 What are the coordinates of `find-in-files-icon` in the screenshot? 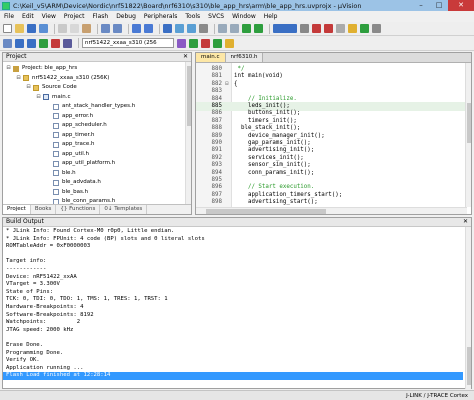 It's located at (304, 28).